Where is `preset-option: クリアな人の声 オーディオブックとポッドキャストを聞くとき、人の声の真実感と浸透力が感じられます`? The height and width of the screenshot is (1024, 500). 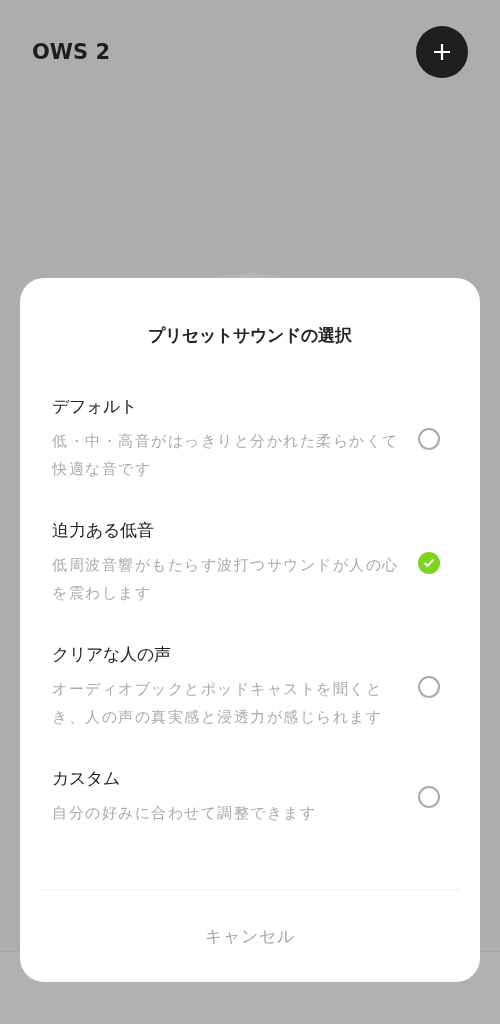
preset-option: クリアな人の声 オーディオブックとポッドキャストを聞くとき、人の声の真実感と浸透力が感じられます is located at coordinates (250, 687).